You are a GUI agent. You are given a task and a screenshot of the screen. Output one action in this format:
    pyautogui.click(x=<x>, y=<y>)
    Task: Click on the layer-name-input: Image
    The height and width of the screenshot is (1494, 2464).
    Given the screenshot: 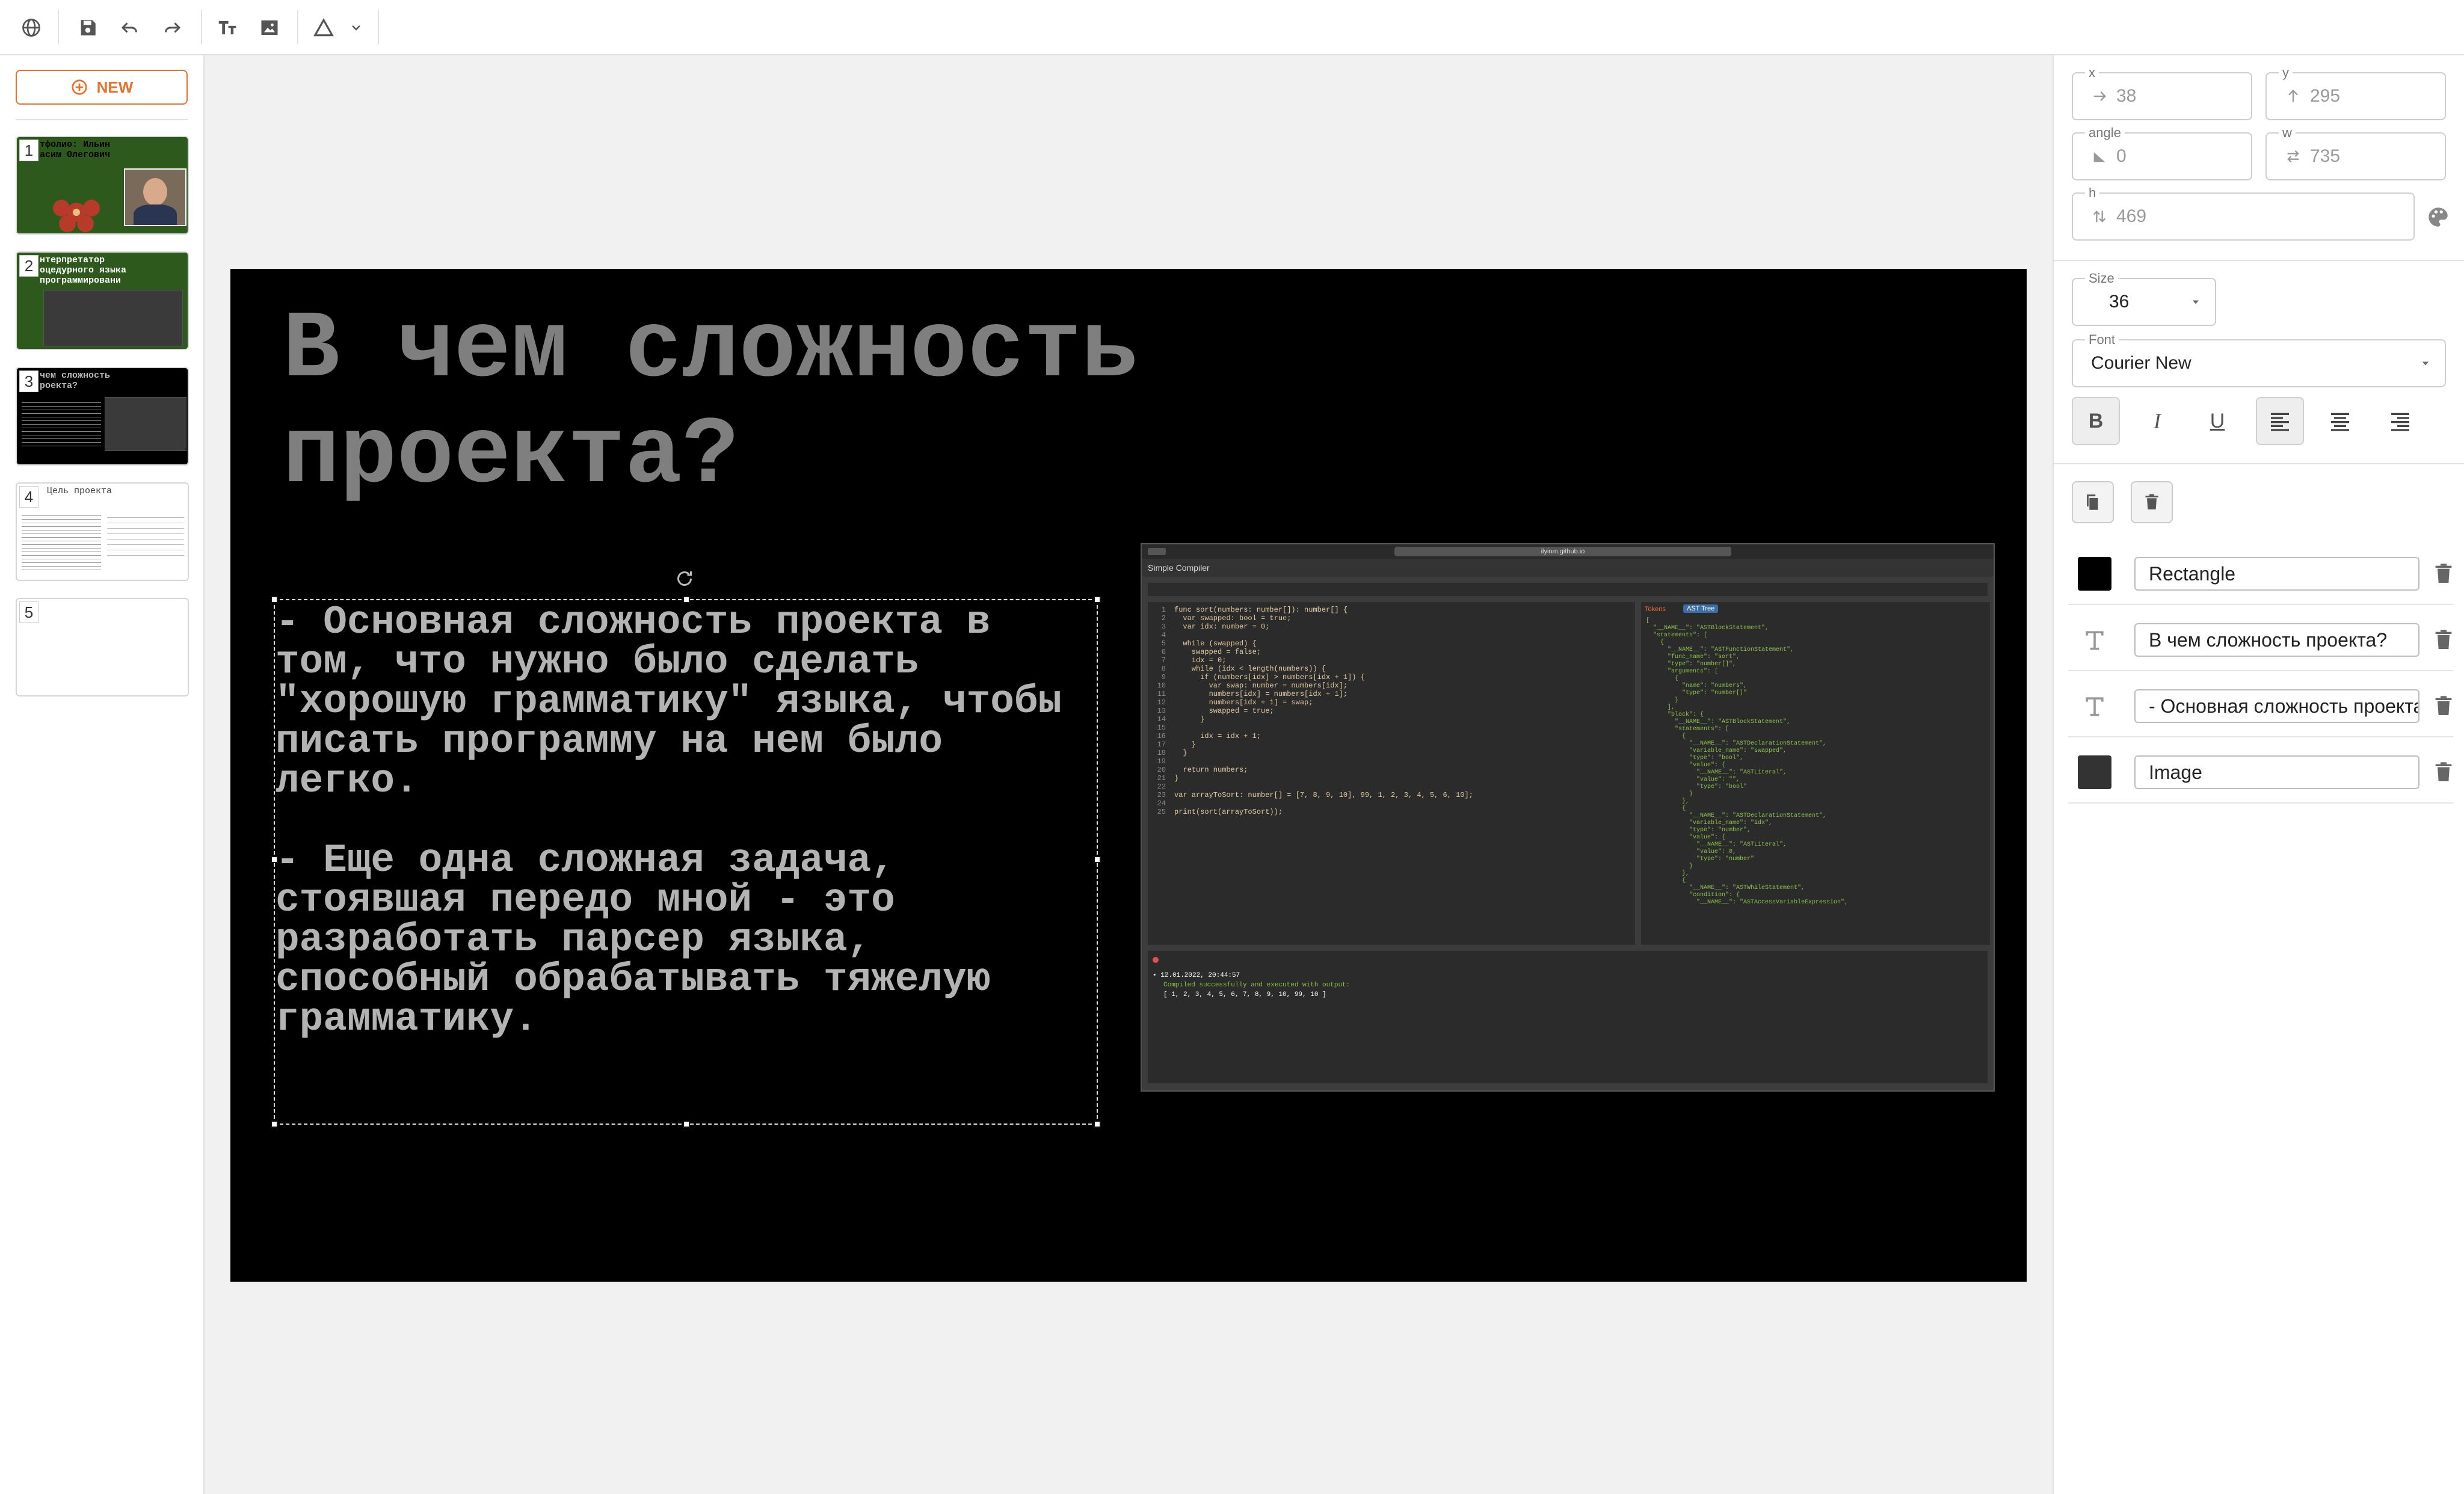 What is the action you would take?
    pyautogui.click(x=2276, y=772)
    